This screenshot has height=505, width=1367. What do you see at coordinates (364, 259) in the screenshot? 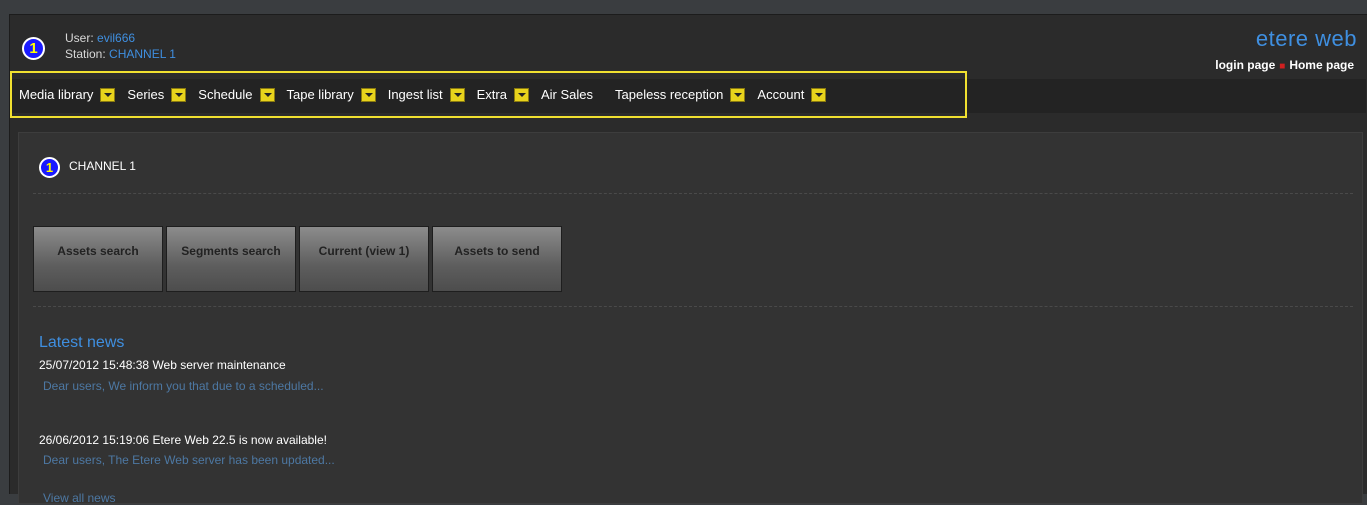
I see `current-view-button: Current (view 1)` at bounding box center [364, 259].